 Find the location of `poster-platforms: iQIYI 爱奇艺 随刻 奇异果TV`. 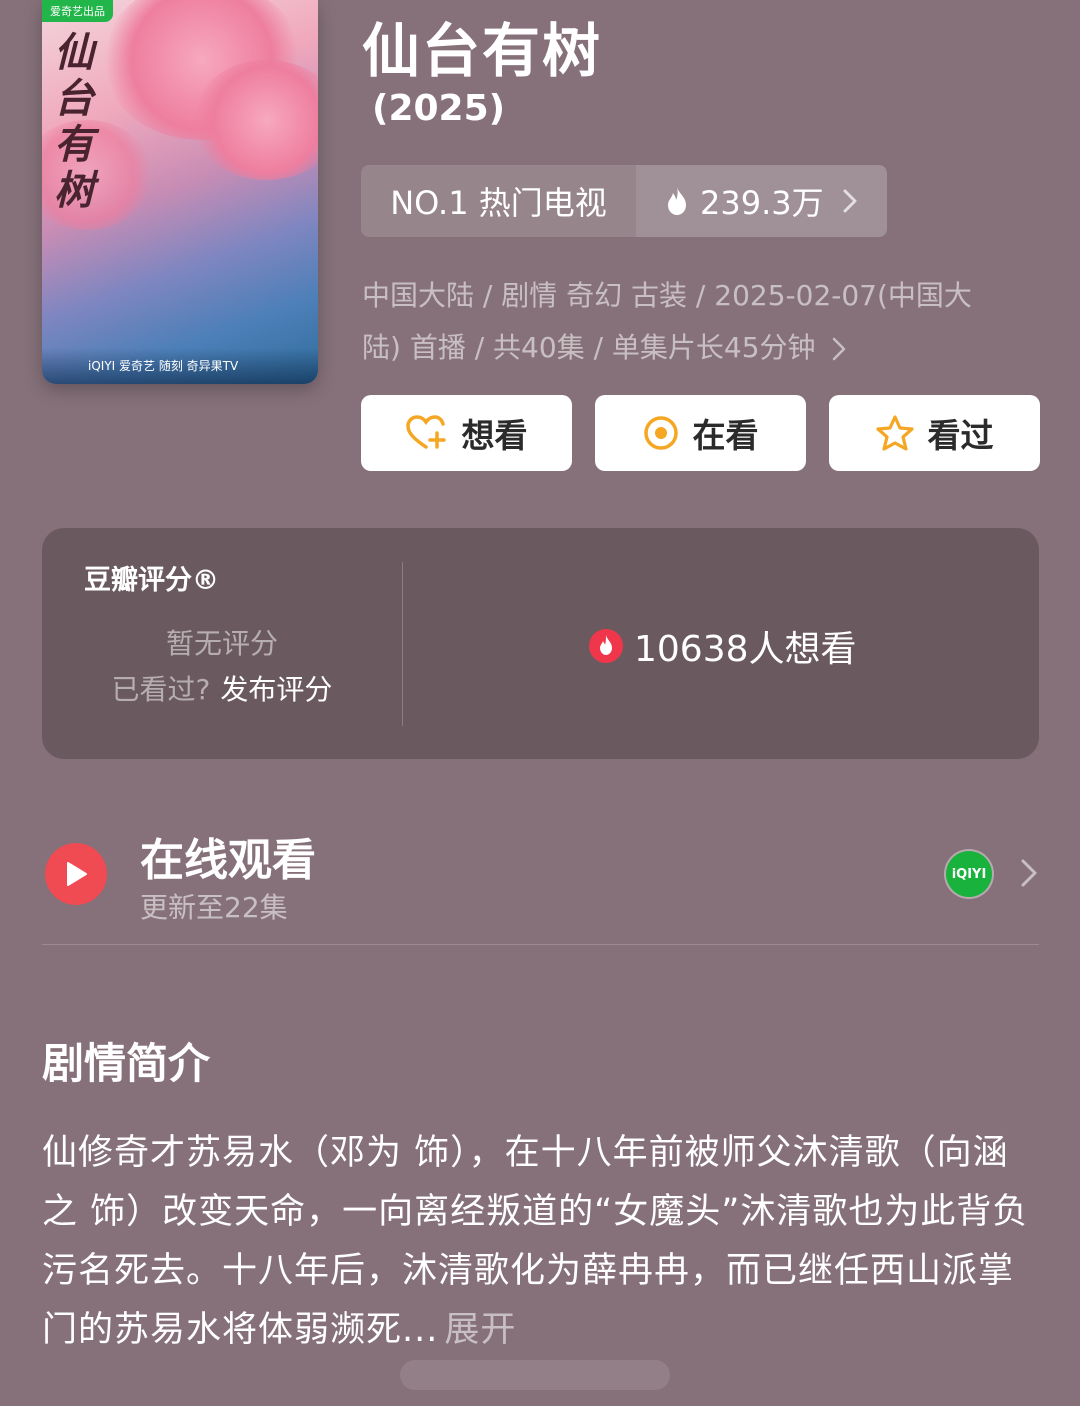

poster-platforms: iQIYI 爱奇艺 随刻 奇异果TV is located at coordinates (180, 366).